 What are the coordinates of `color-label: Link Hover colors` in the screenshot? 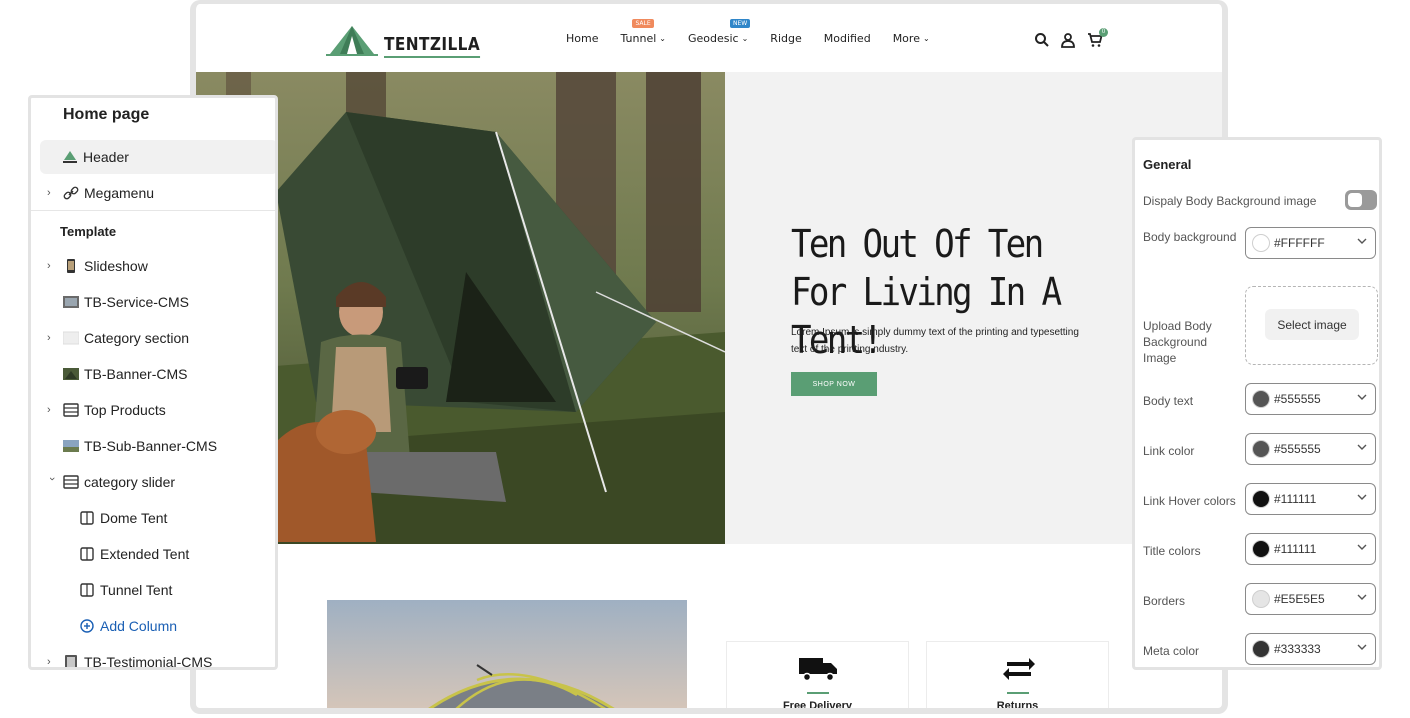 It's located at (1189, 501).